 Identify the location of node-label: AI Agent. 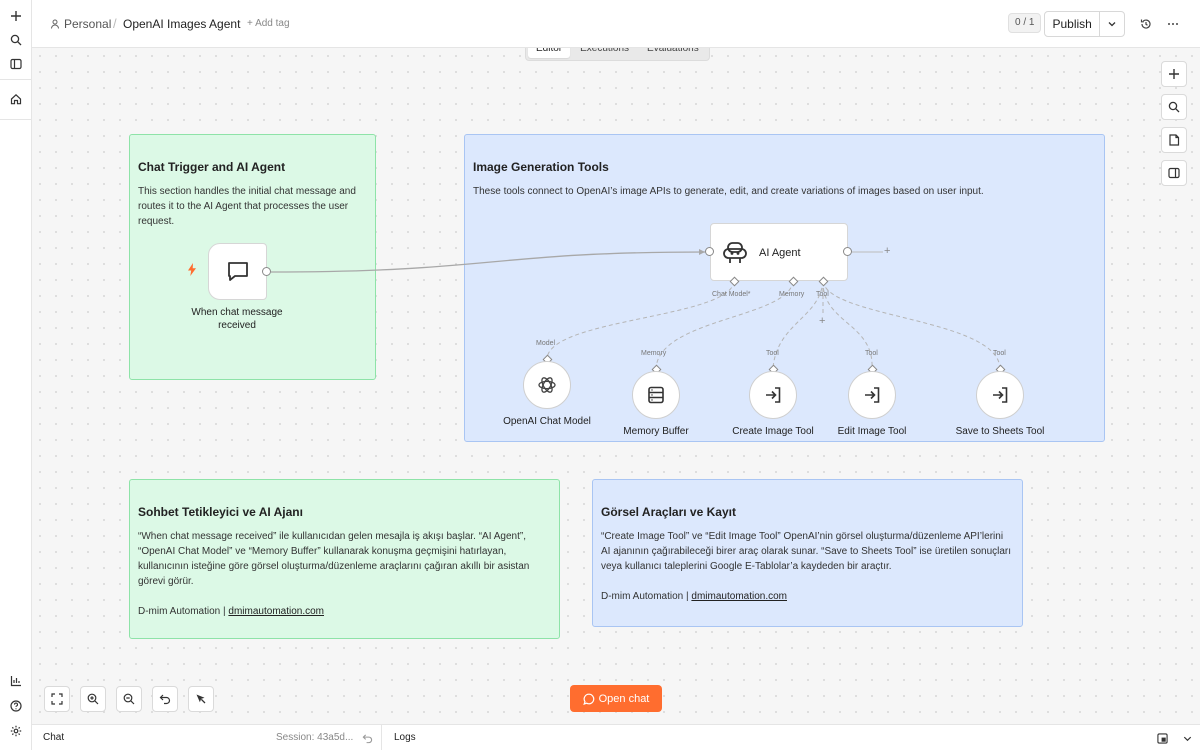
(780, 253).